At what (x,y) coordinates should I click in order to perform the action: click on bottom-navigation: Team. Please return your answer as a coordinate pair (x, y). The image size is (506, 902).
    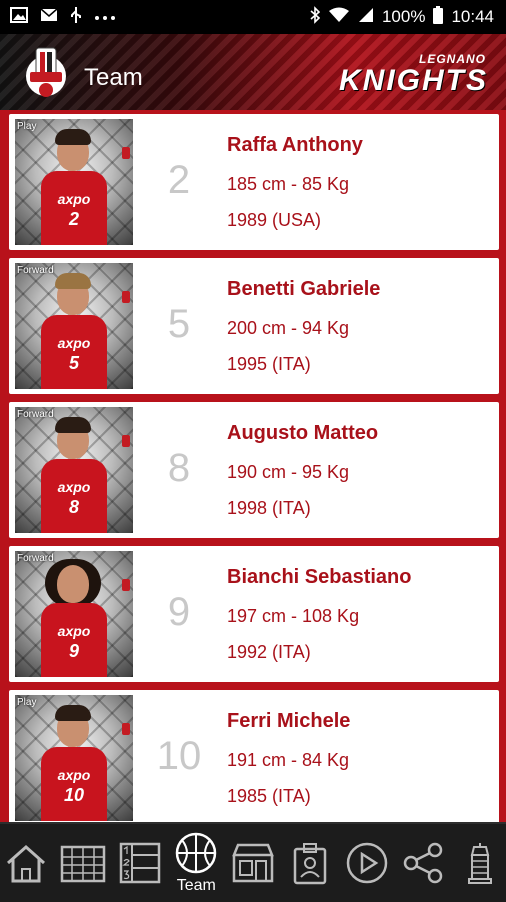
    Looking at the image, I should click on (253, 862).